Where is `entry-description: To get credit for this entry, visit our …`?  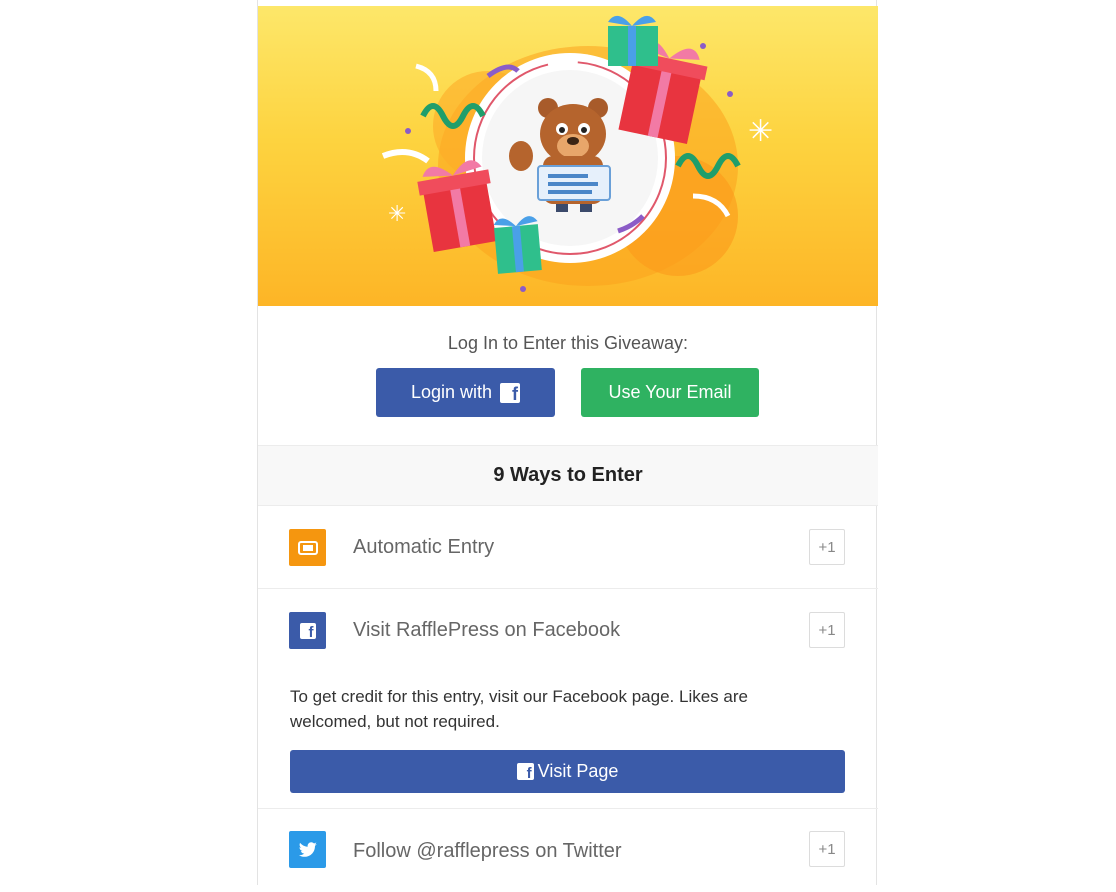 entry-description: To get credit for this entry, visit our … is located at coordinates (519, 709).